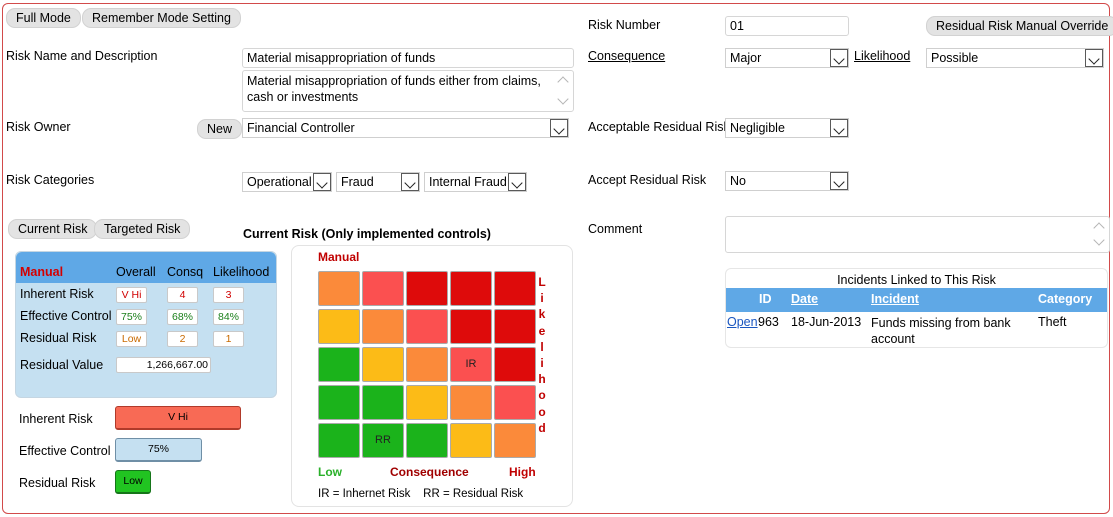 The width and height of the screenshot is (1113, 517). I want to click on new-owner-button: New, so click(220, 129).